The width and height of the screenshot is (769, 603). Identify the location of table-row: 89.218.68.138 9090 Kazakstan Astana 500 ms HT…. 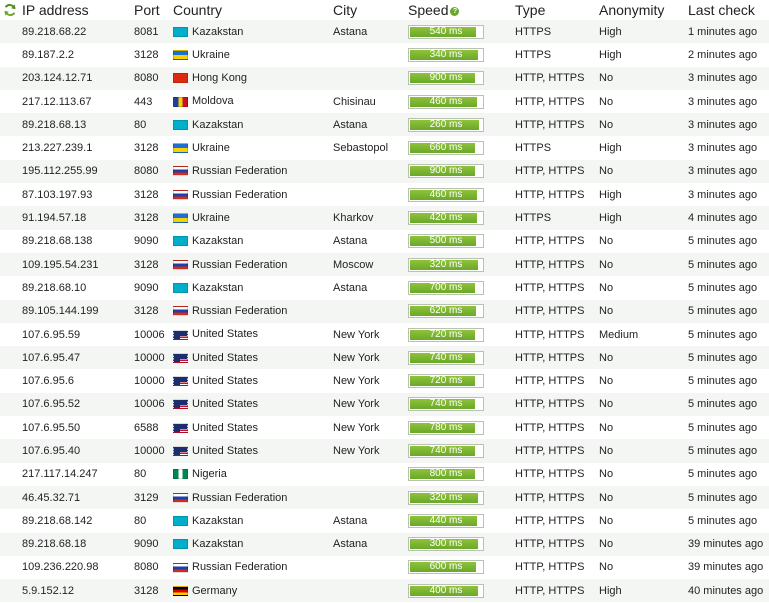
(384, 241).